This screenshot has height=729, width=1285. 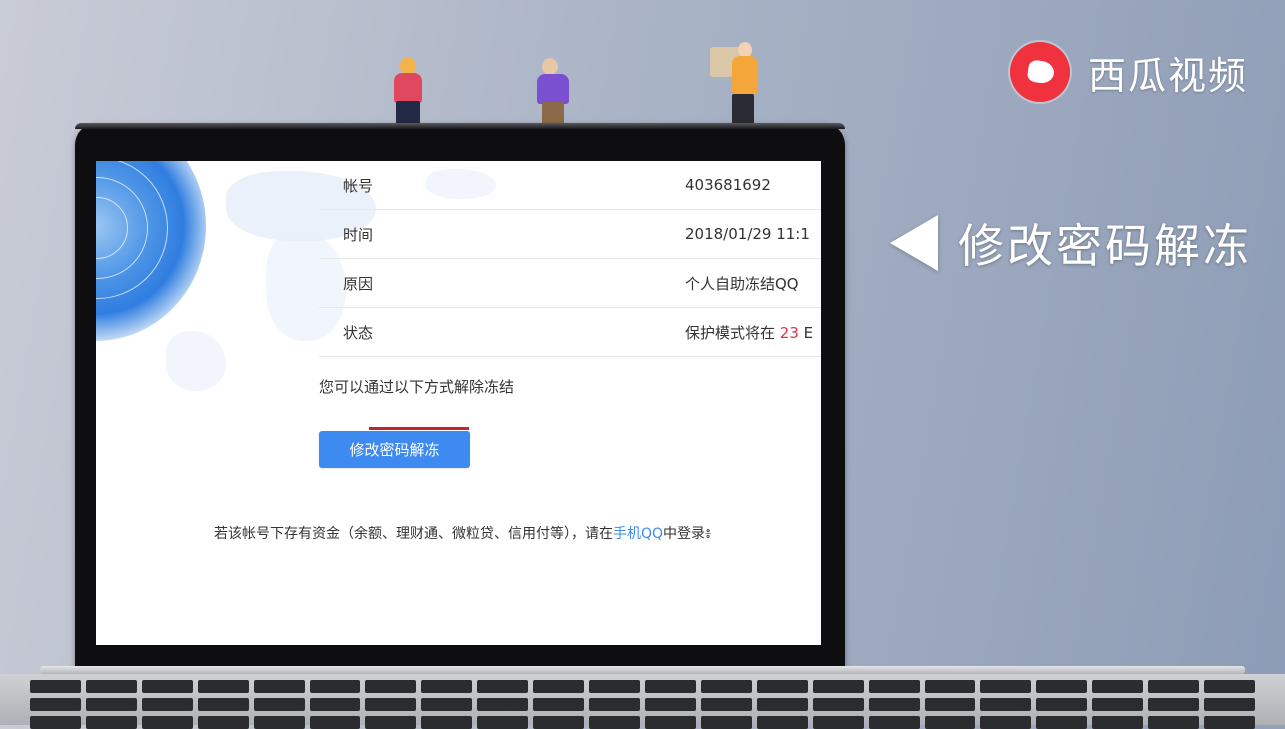 What do you see at coordinates (570, 283) in the screenshot?
I see `table-row: 原因 个人自助冻结QQ` at bounding box center [570, 283].